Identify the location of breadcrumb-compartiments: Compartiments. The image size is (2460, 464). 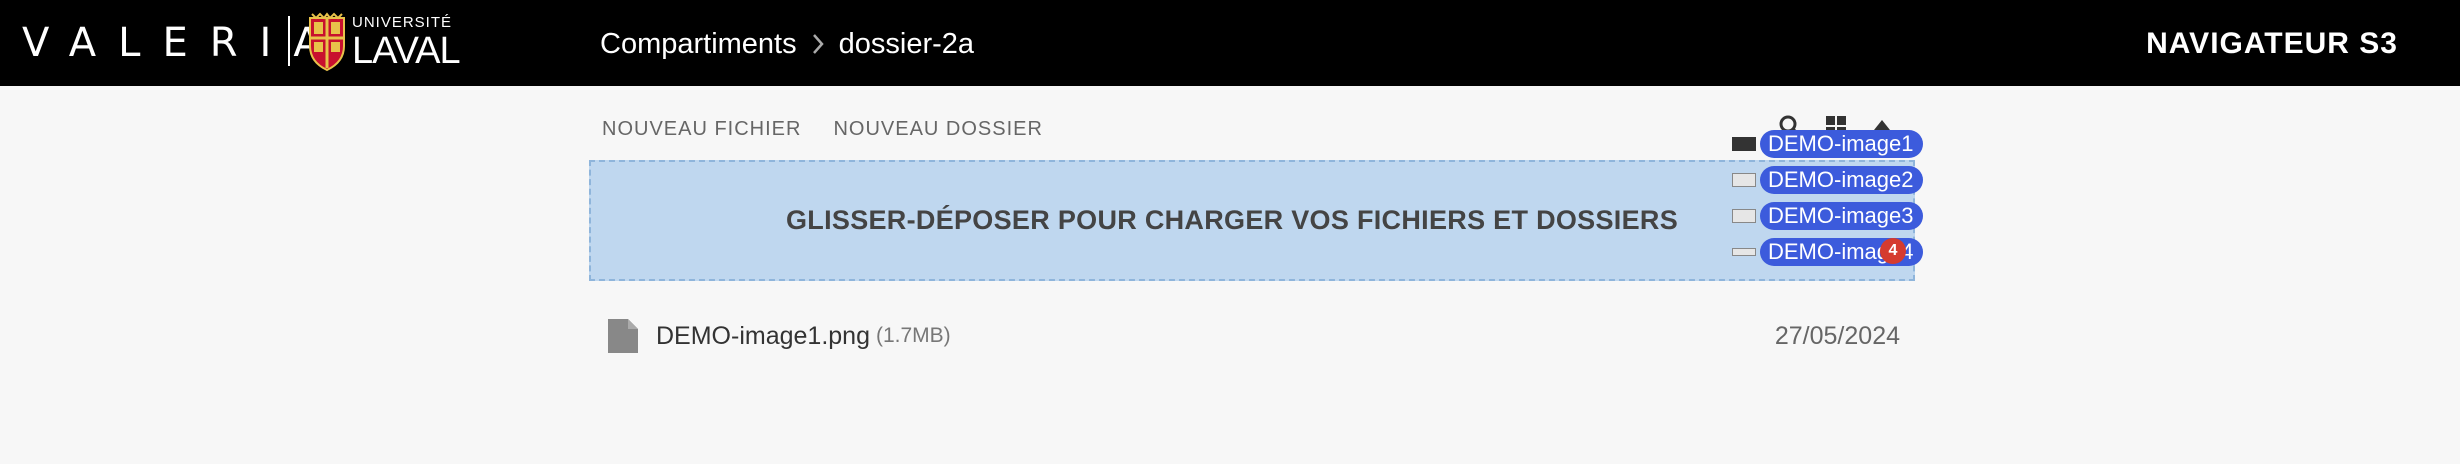
(698, 44).